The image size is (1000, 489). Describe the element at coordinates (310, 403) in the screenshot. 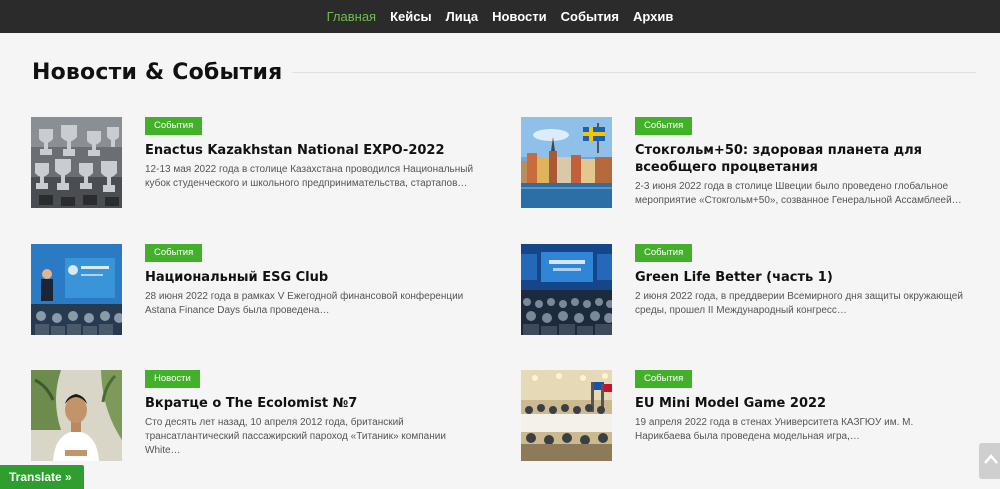

I see `post-title: Вкратце о The Ecolomist №7` at that location.